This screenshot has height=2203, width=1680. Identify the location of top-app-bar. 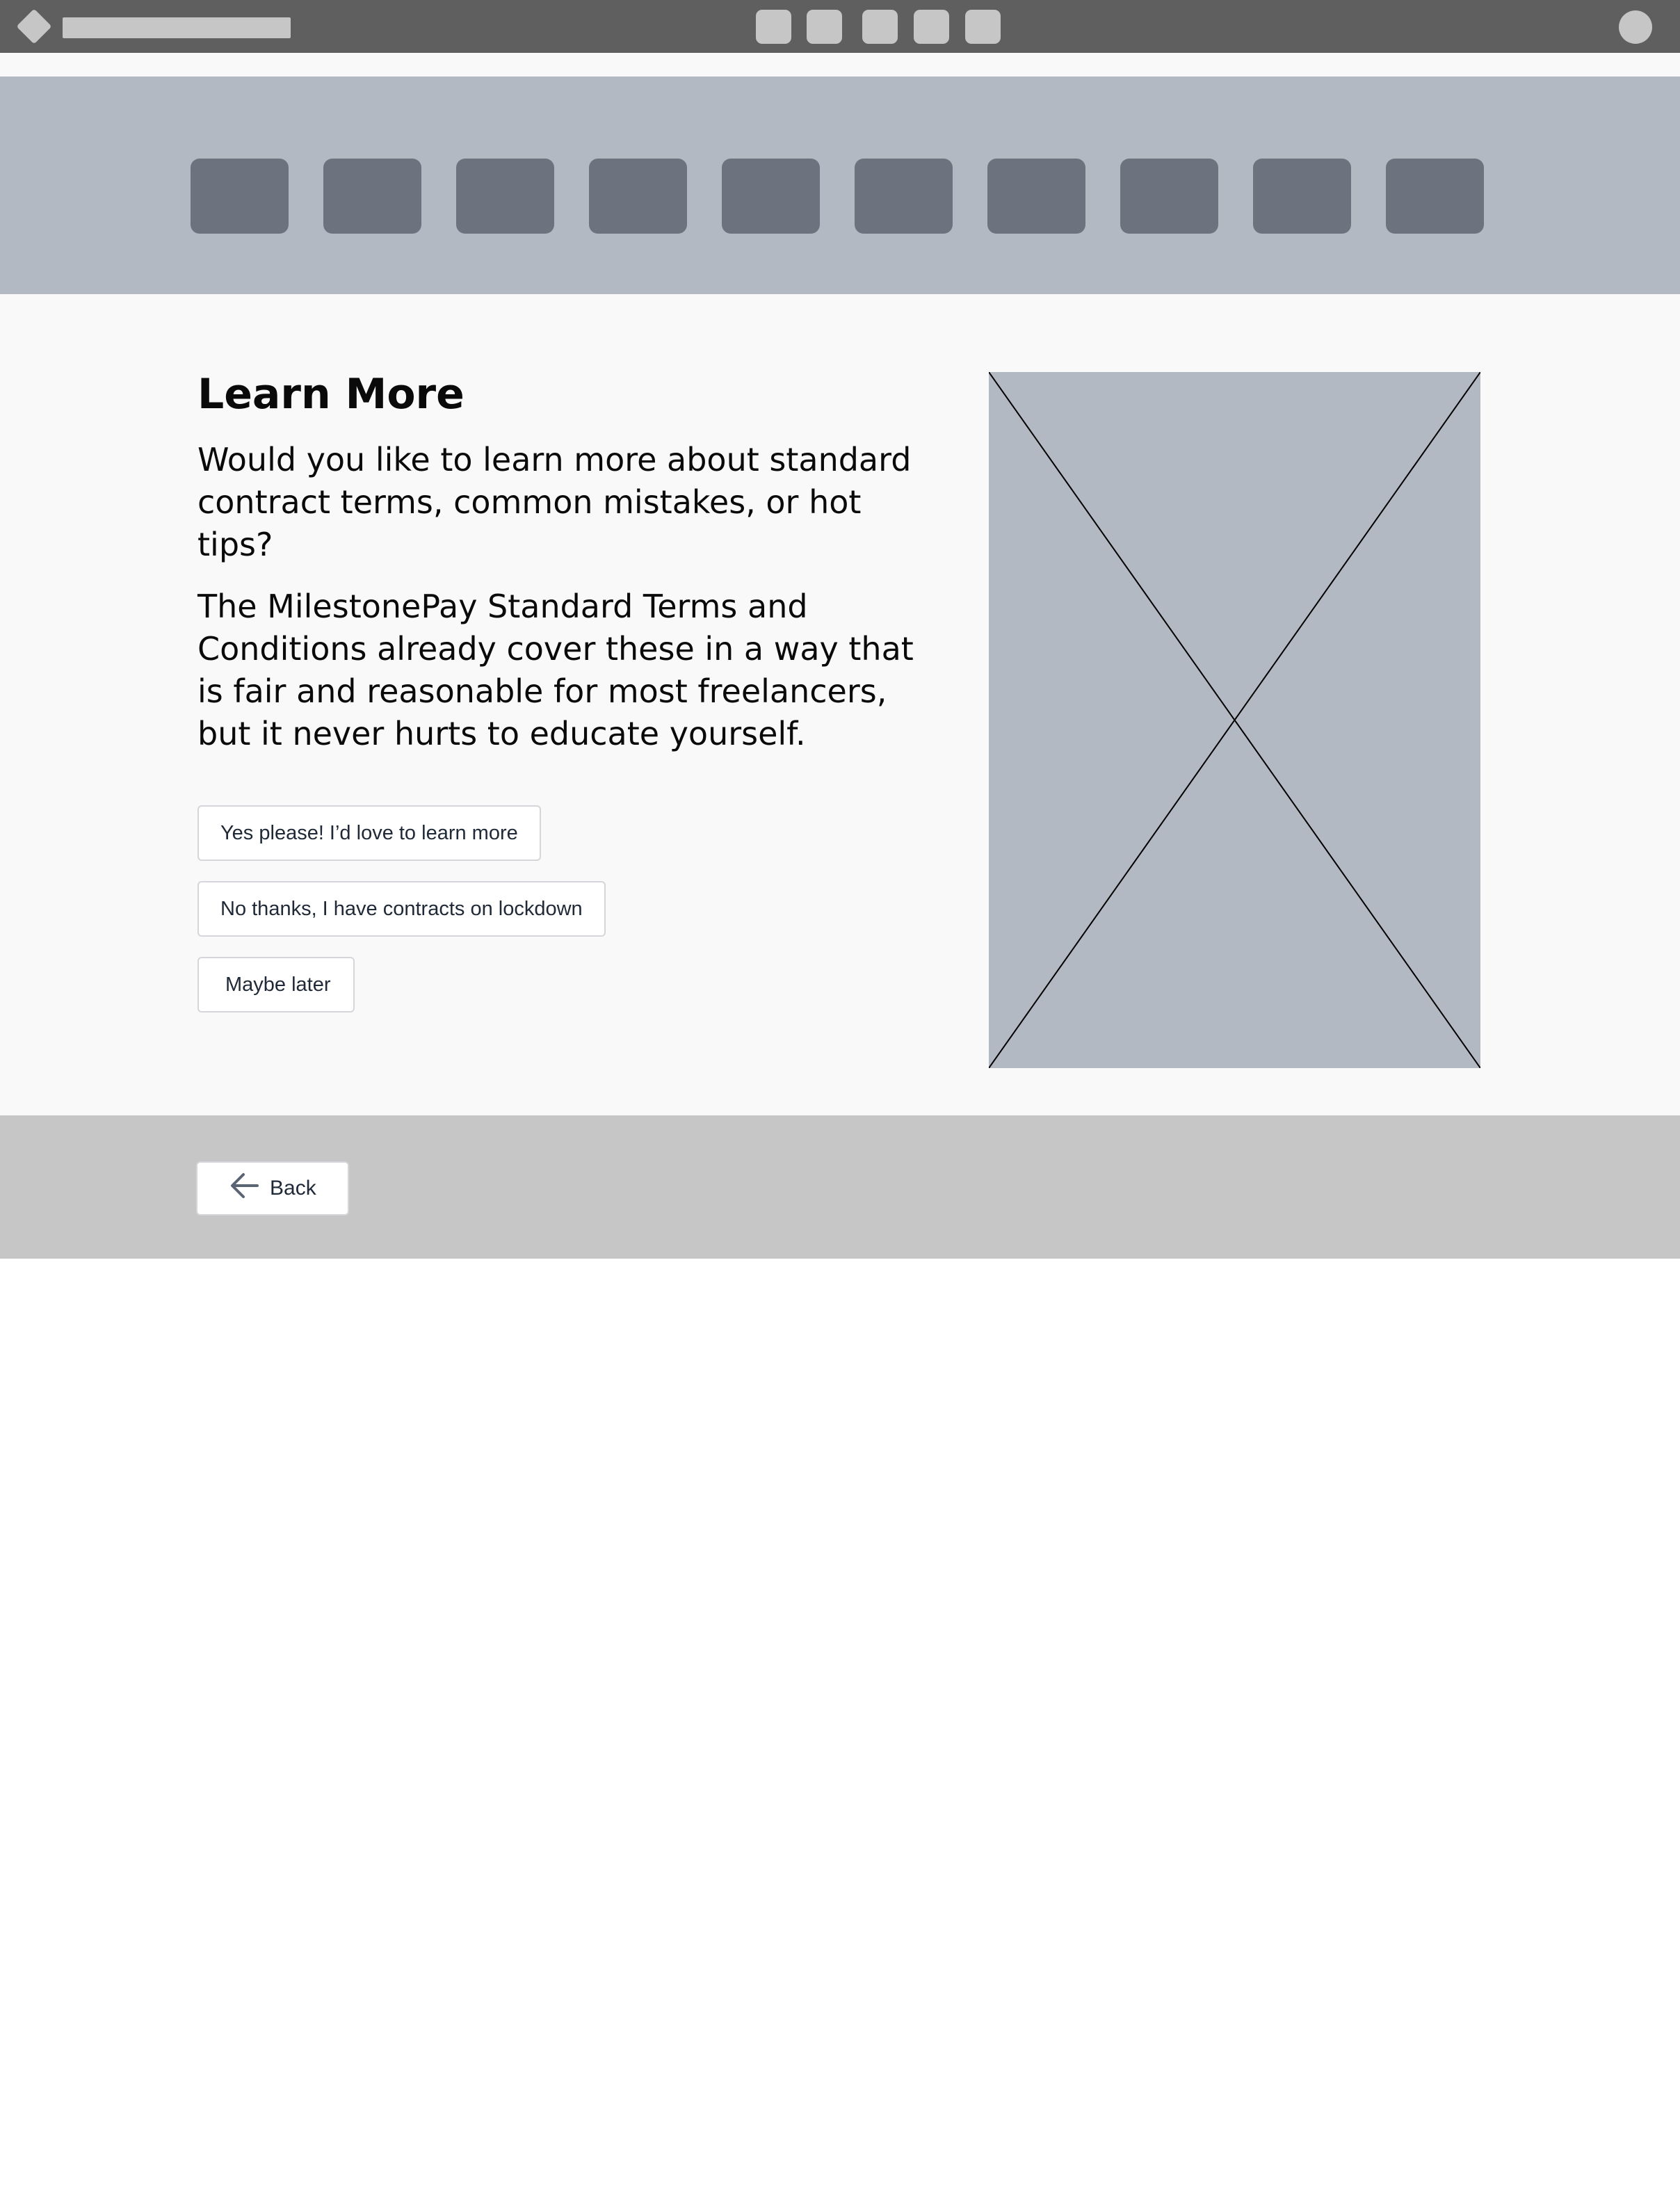
(840, 26).